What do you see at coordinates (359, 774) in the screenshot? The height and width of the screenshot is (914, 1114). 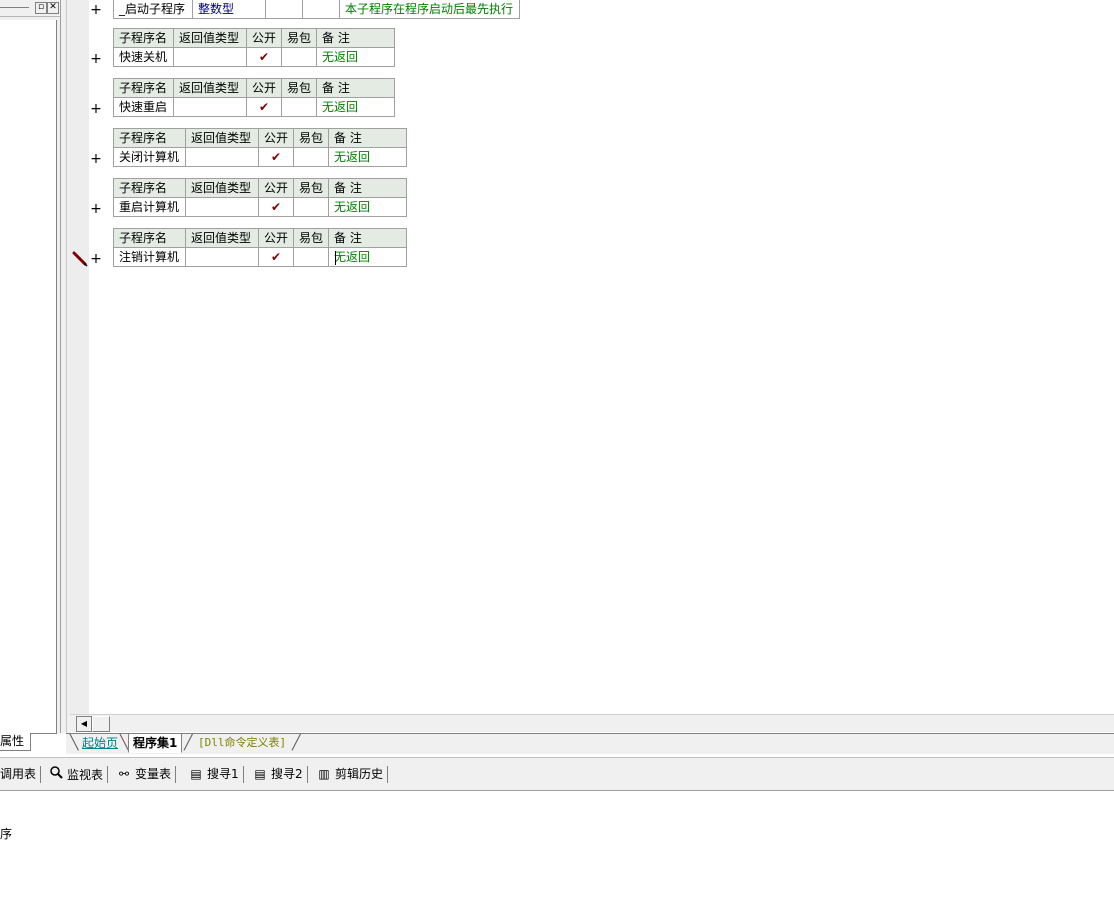 I see `tab-label: 剪辑历史` at bounding box center [359, 774].